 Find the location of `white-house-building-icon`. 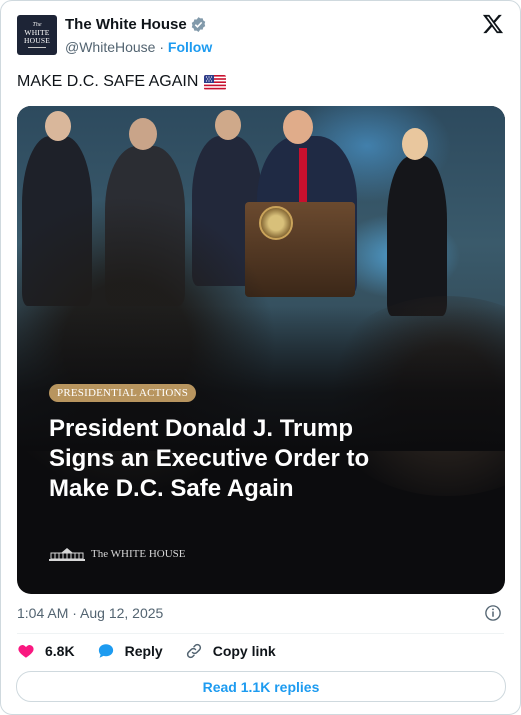

white-house-building-icon is located at coordinates (67, 554).